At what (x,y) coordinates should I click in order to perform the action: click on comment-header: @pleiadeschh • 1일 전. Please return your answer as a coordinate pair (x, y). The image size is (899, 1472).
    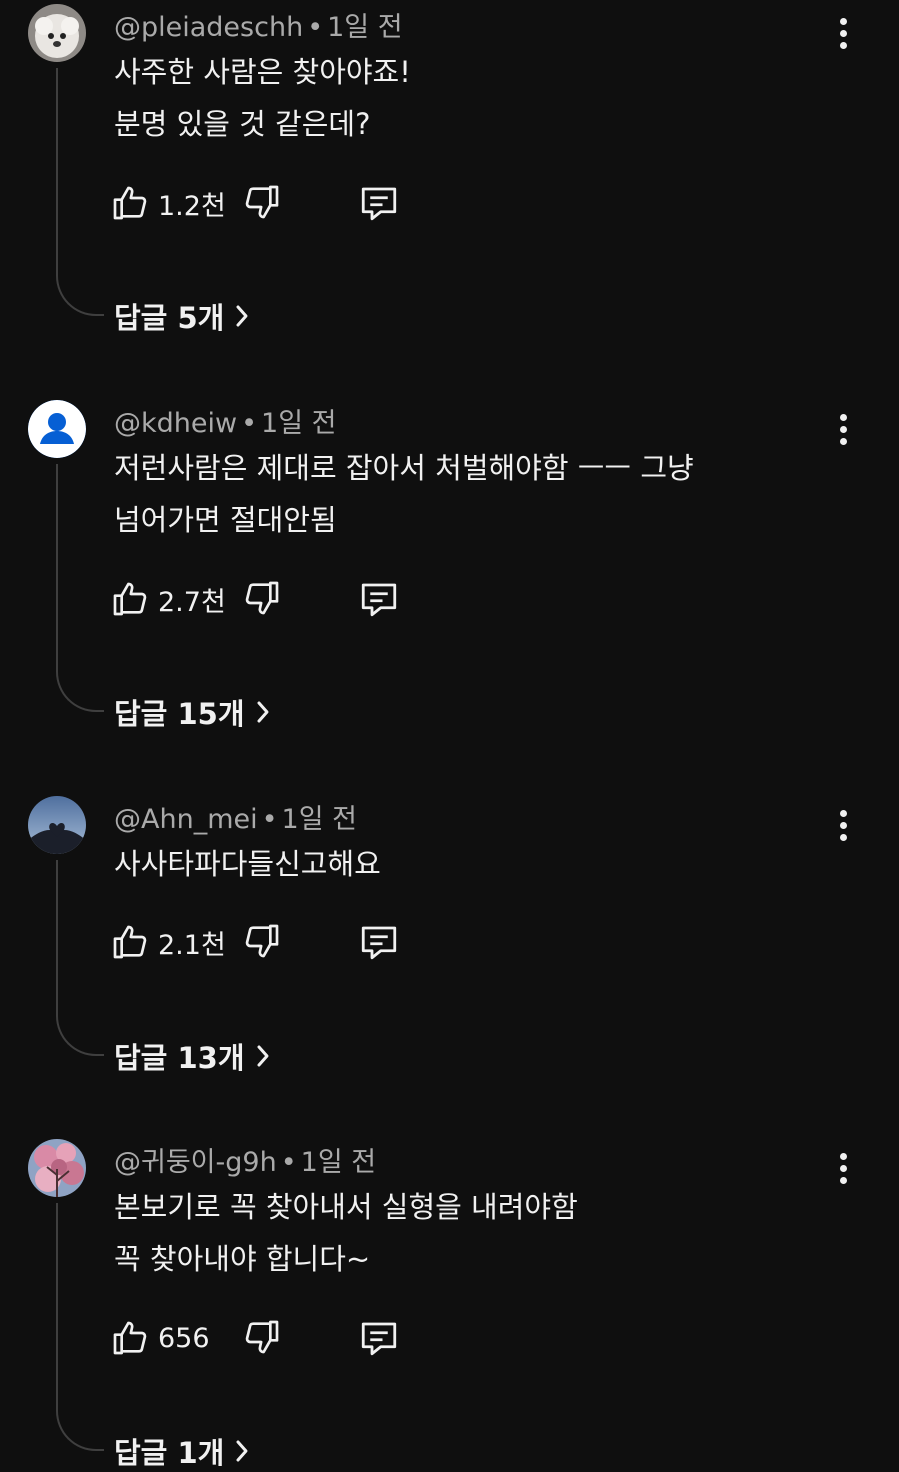
    Looking at the image, I should click on (258, 24).